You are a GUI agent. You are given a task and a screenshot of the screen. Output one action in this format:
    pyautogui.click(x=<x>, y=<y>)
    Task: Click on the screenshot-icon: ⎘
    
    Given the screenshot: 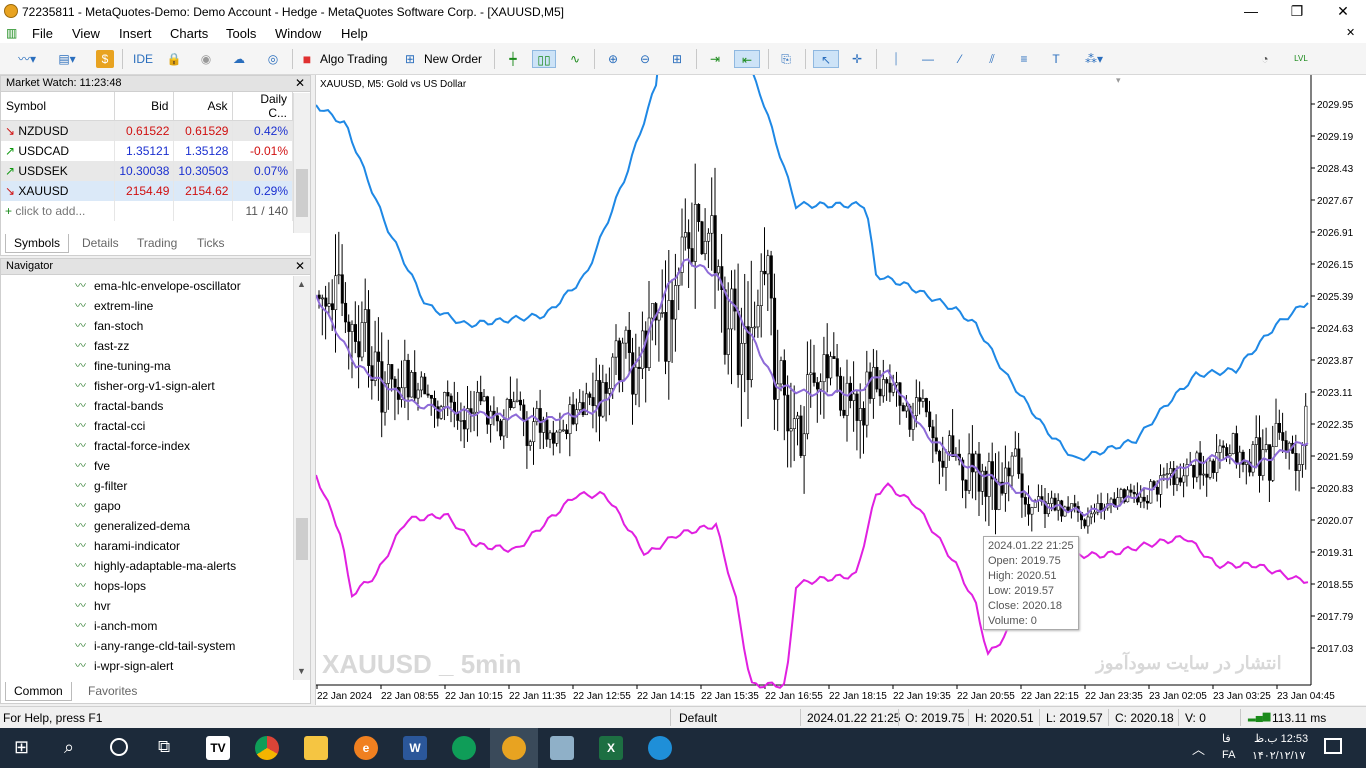 What is the action you would take?
    pyautogui.click(x=786, y=59)
    